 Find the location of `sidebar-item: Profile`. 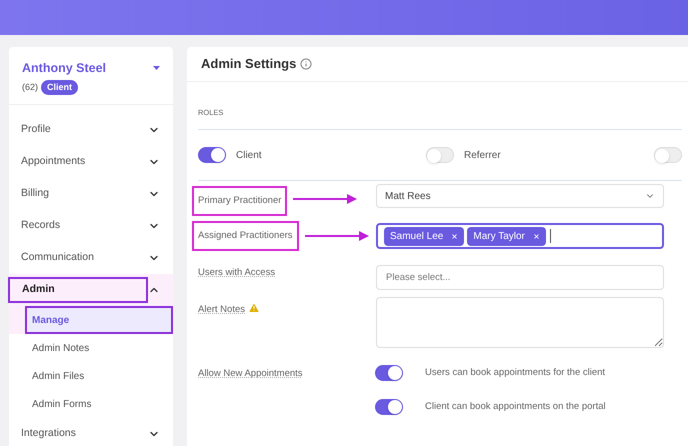

sidebar-item: Profile is located at coordinates (78, 130).